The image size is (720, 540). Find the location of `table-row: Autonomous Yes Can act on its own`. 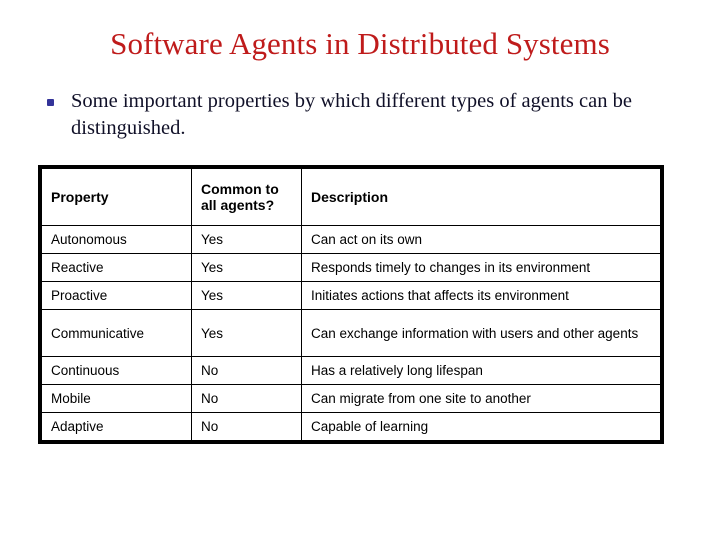

table-row: Autonomous Yes Can act on its own is located at coordinates (351, 239).